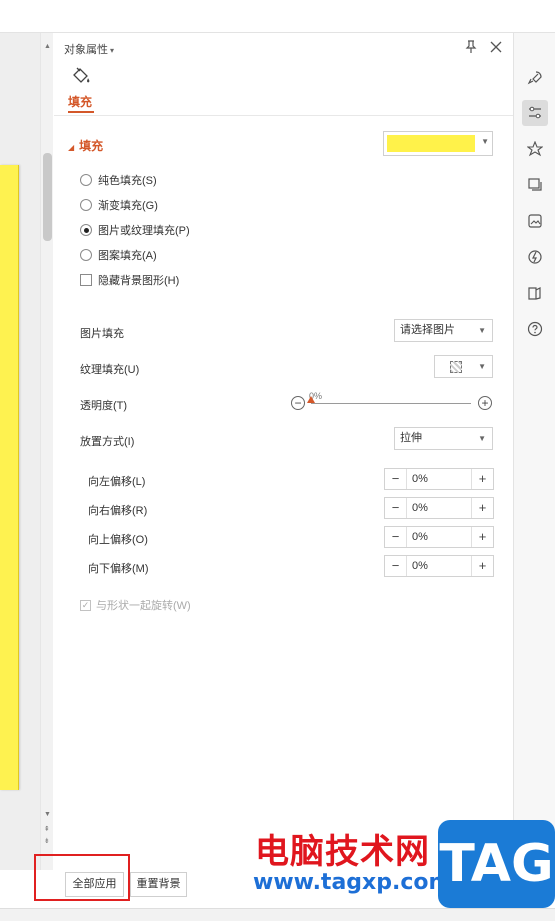  I want to click on offset-down-label: 向下偏移(M), so click(118, 569).